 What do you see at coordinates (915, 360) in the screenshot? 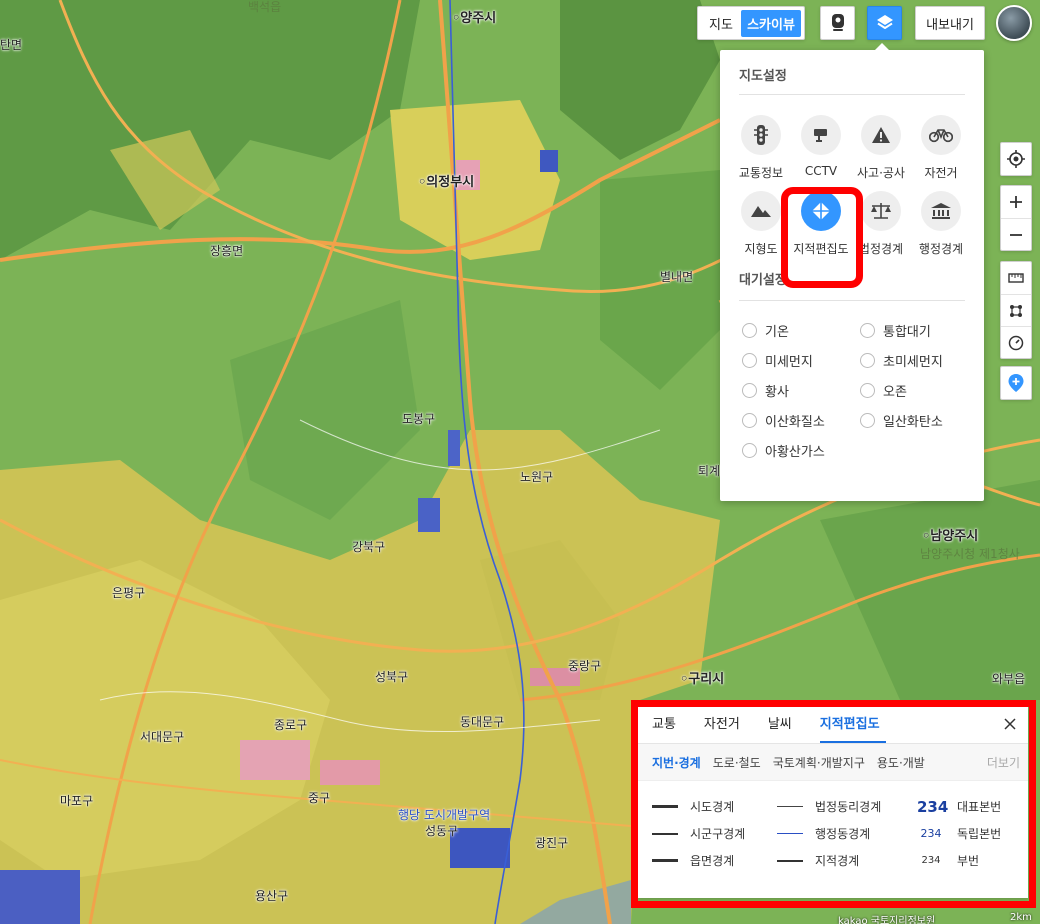
I see `air-option-pm25: 초미세먼지` at bounding box center [915, 360].